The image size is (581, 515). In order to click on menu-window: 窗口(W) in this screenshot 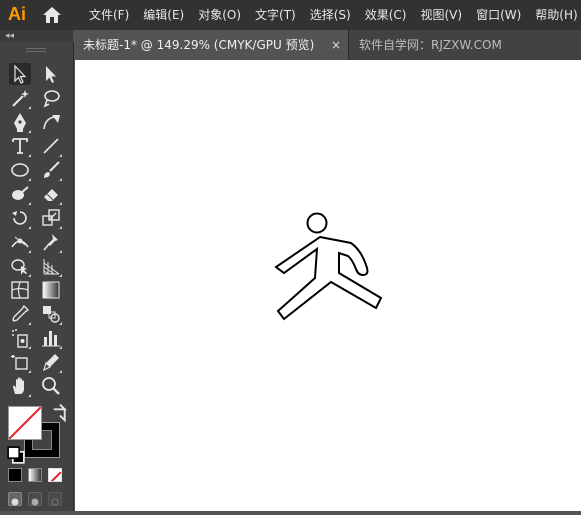, I will do `click(498, 15)`.